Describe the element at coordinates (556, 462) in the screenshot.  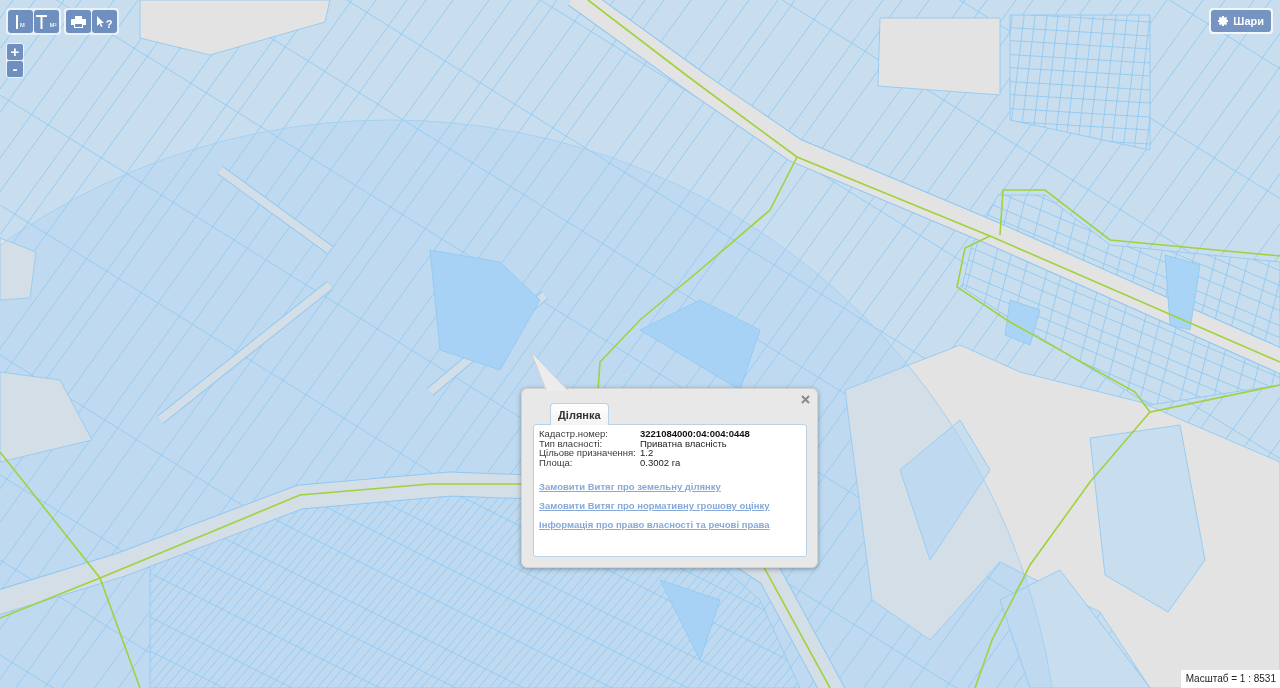
I see `field-label: Площа:` at that location.